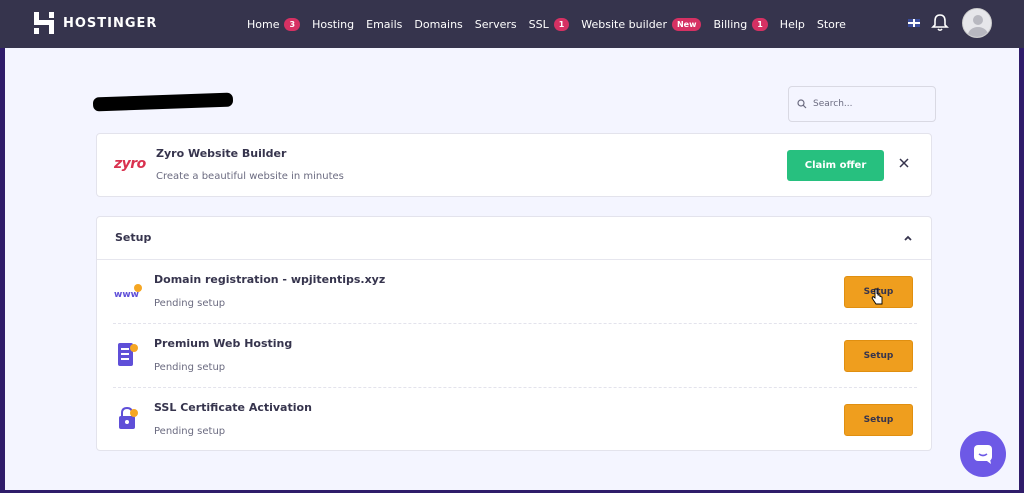 Image resolution: width=1024 pixels, height=493 pixels. I want to click on setup-header: Setup, so click(133, 237).